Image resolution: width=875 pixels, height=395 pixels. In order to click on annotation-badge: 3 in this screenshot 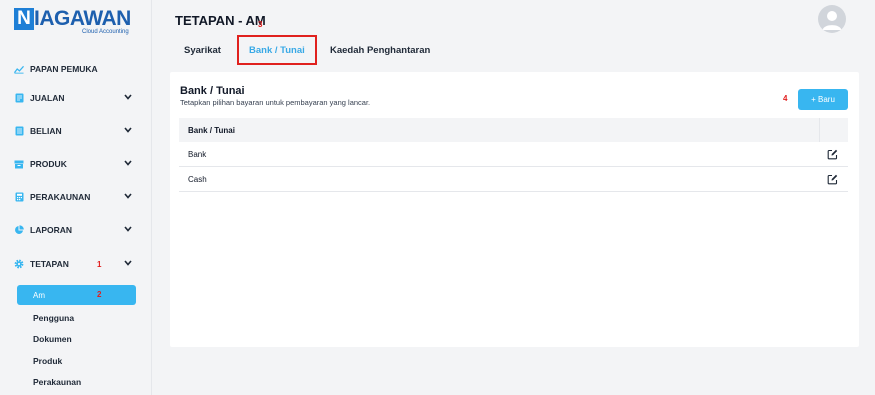, I will do `click(260, 24)`.